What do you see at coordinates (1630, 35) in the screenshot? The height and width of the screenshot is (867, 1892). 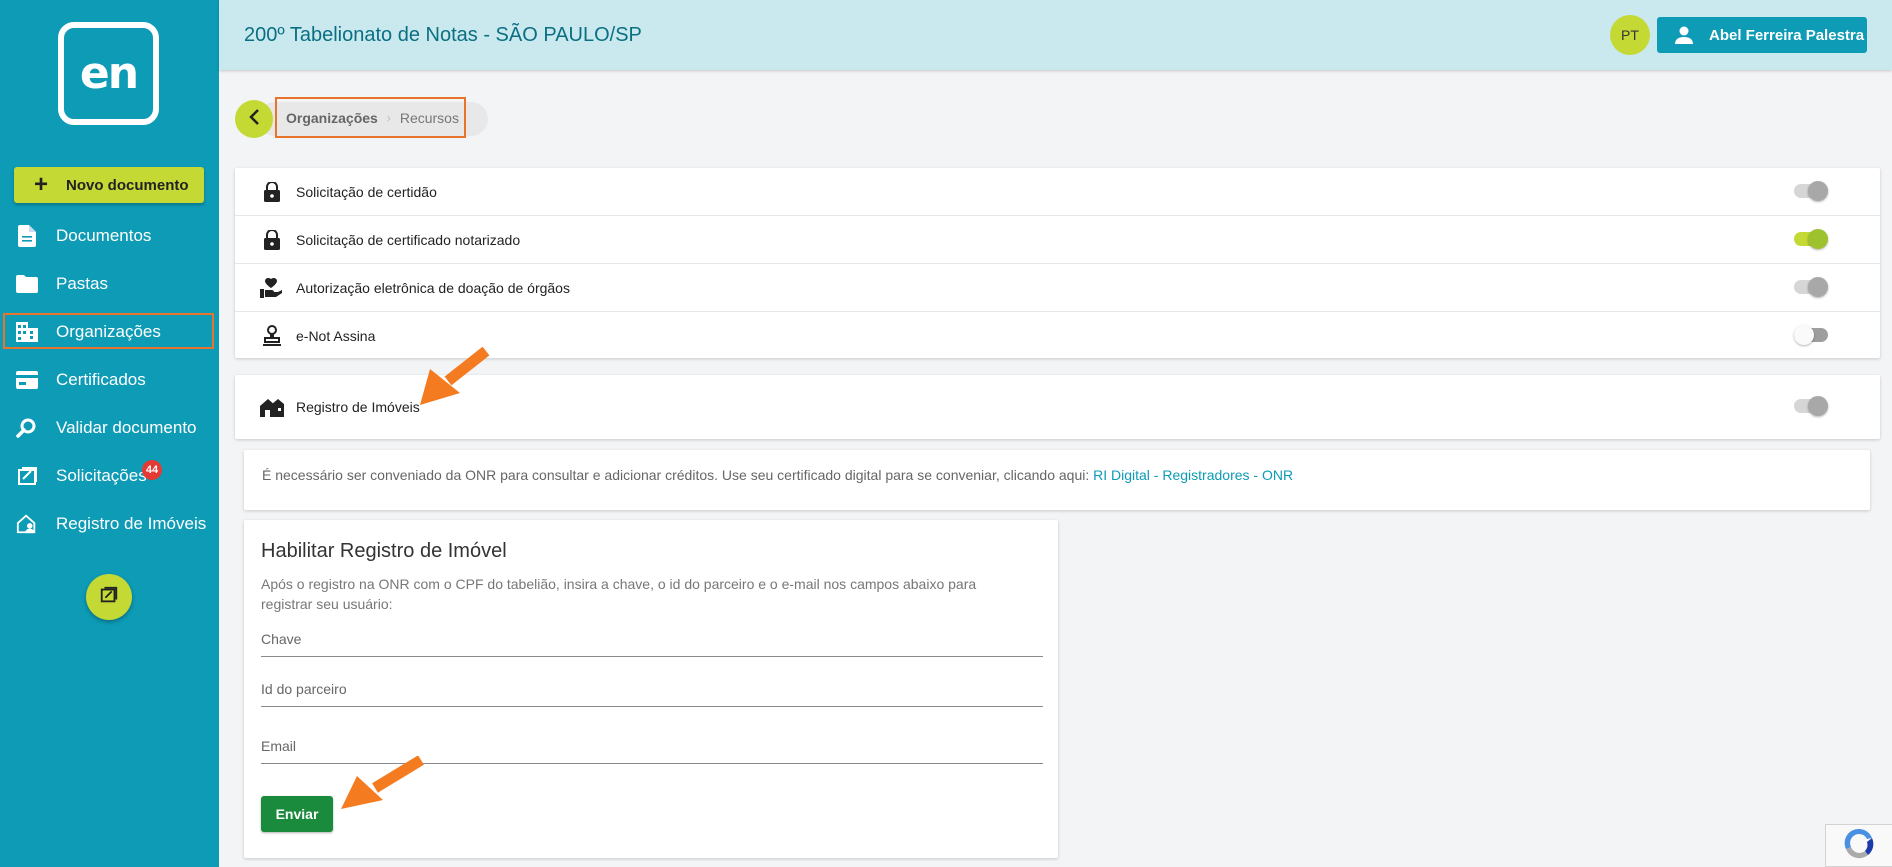 I see `avatar: PT` at bounding box center [1630, 35].